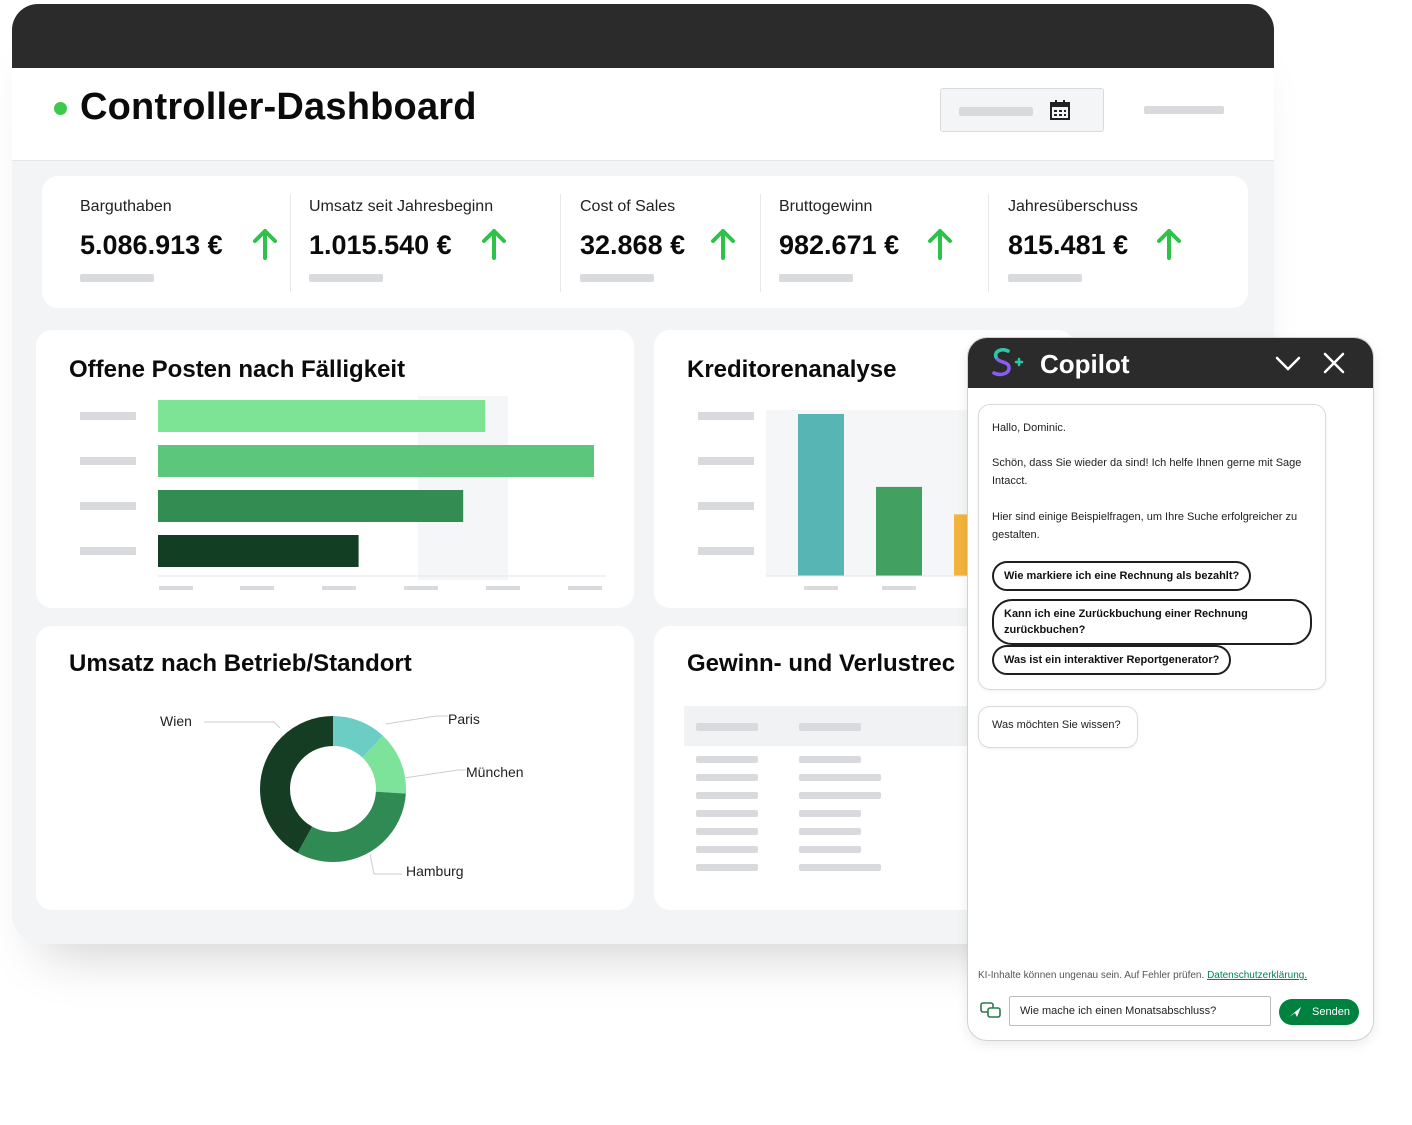 This screenshot has height=1125, width=1412. I want to click on chat-bubbles-icon, so click(991, 1011).